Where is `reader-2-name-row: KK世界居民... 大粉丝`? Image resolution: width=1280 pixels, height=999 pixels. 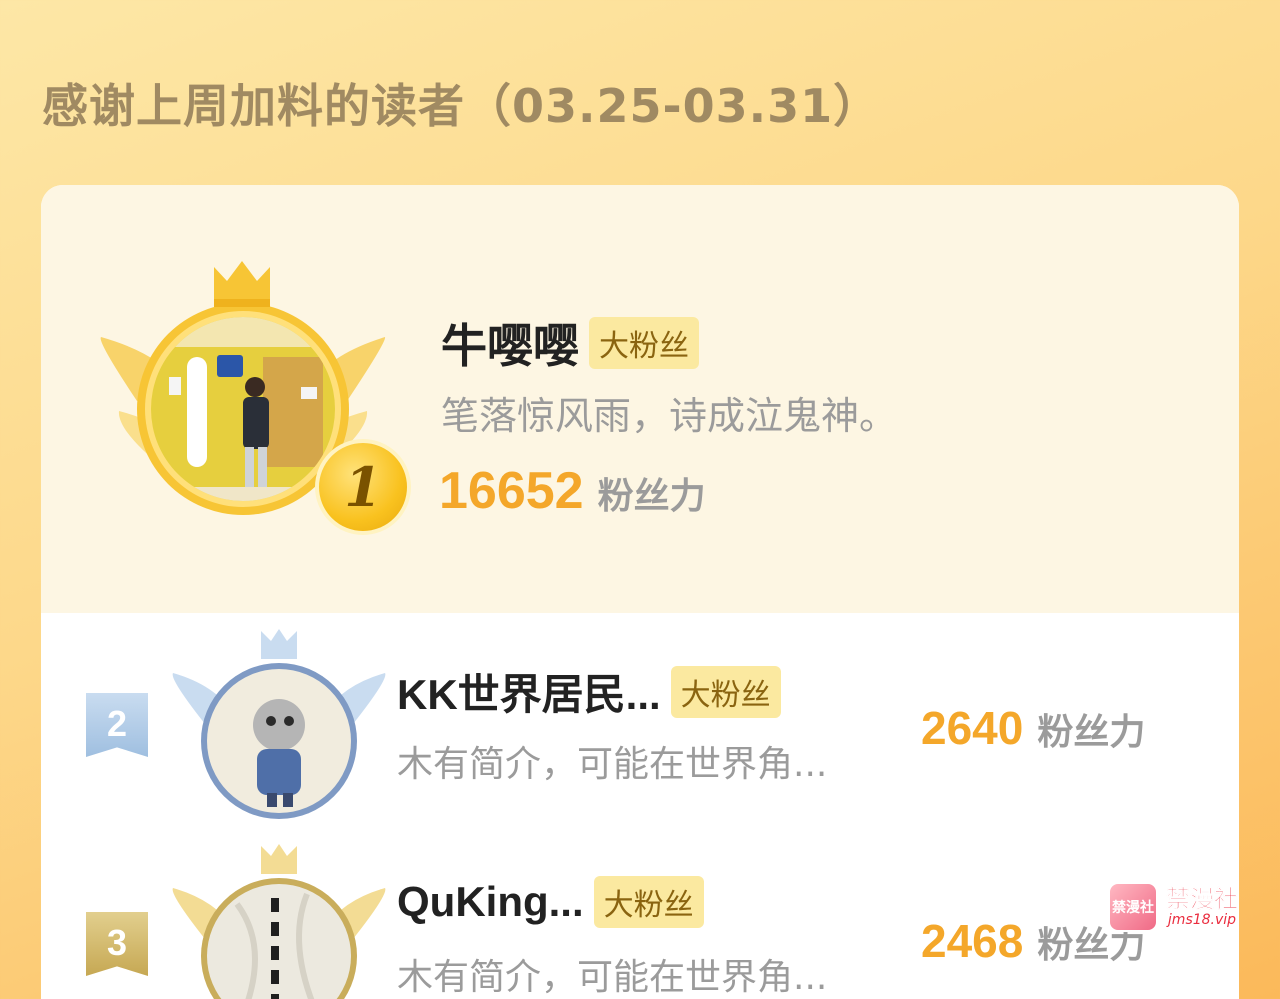 reader-2-name-row: KK世界居民... 大粉丝 is located at coordinates (589, 691).